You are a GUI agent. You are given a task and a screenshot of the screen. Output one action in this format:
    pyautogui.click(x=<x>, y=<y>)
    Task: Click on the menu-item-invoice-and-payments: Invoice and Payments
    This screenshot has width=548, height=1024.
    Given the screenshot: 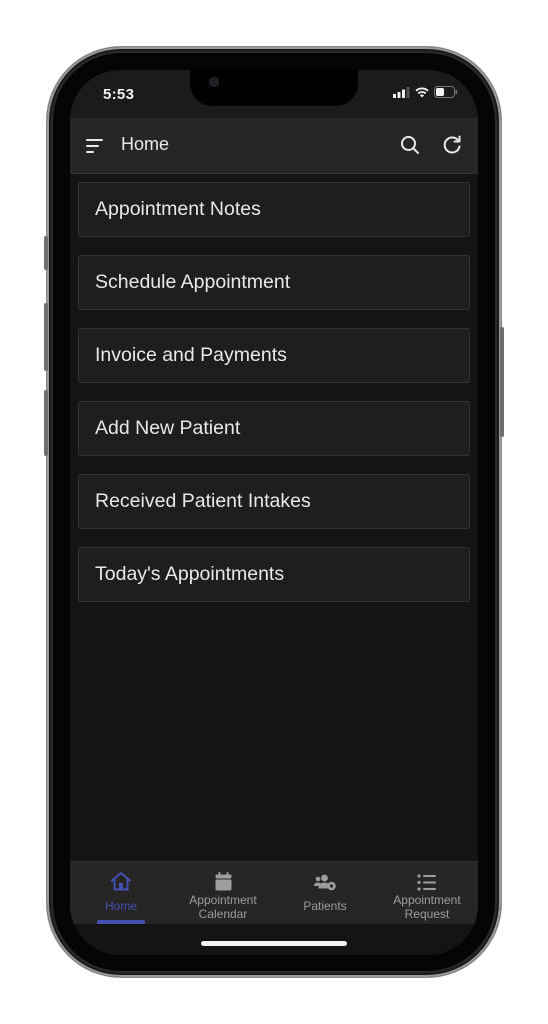 What is the action you would take?
    pyautogui.click(x=274, y=355)
    